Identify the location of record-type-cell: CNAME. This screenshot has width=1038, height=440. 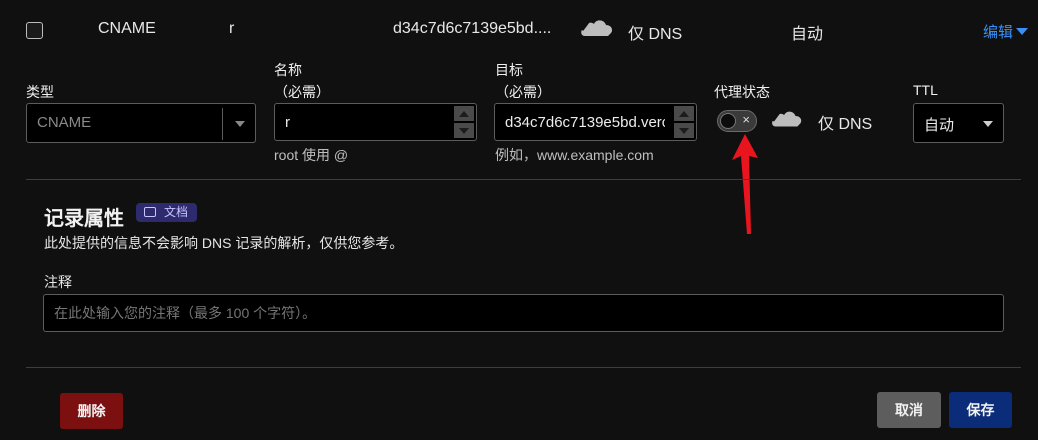
(127, 28).